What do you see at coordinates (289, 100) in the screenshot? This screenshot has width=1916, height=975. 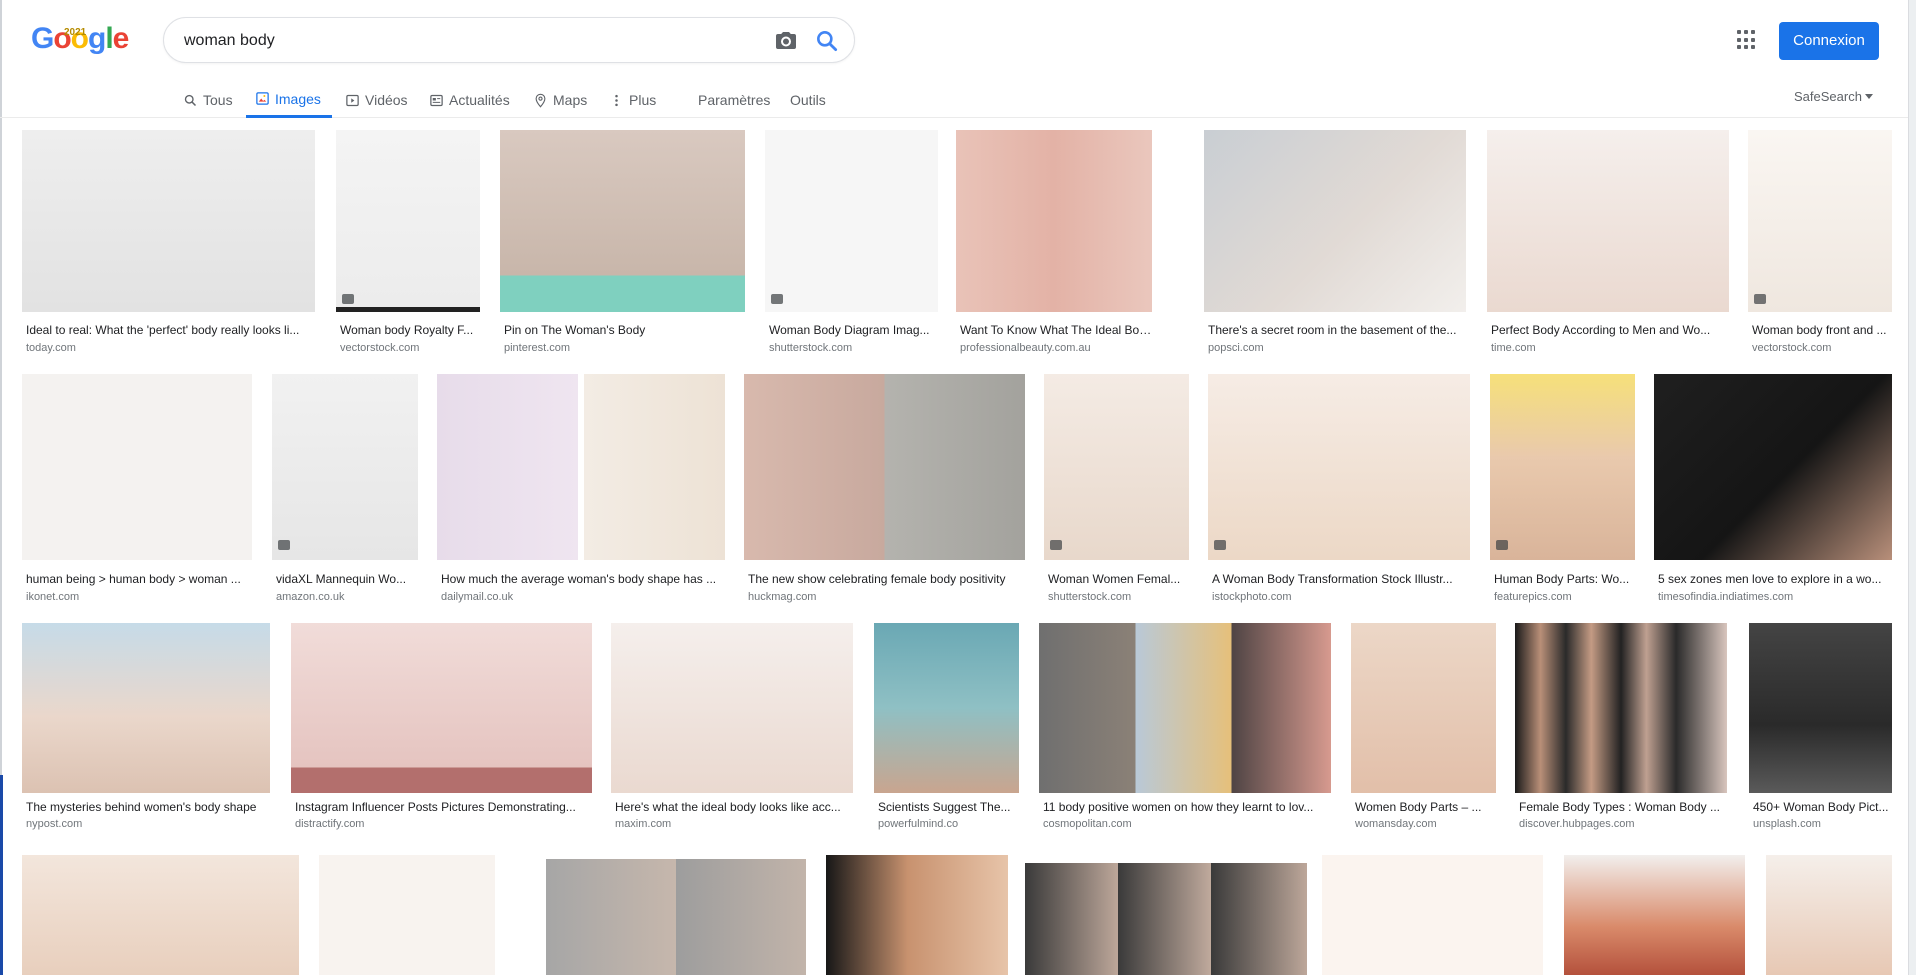 I see `tab-images: Images` at bounding box center [289, 100].